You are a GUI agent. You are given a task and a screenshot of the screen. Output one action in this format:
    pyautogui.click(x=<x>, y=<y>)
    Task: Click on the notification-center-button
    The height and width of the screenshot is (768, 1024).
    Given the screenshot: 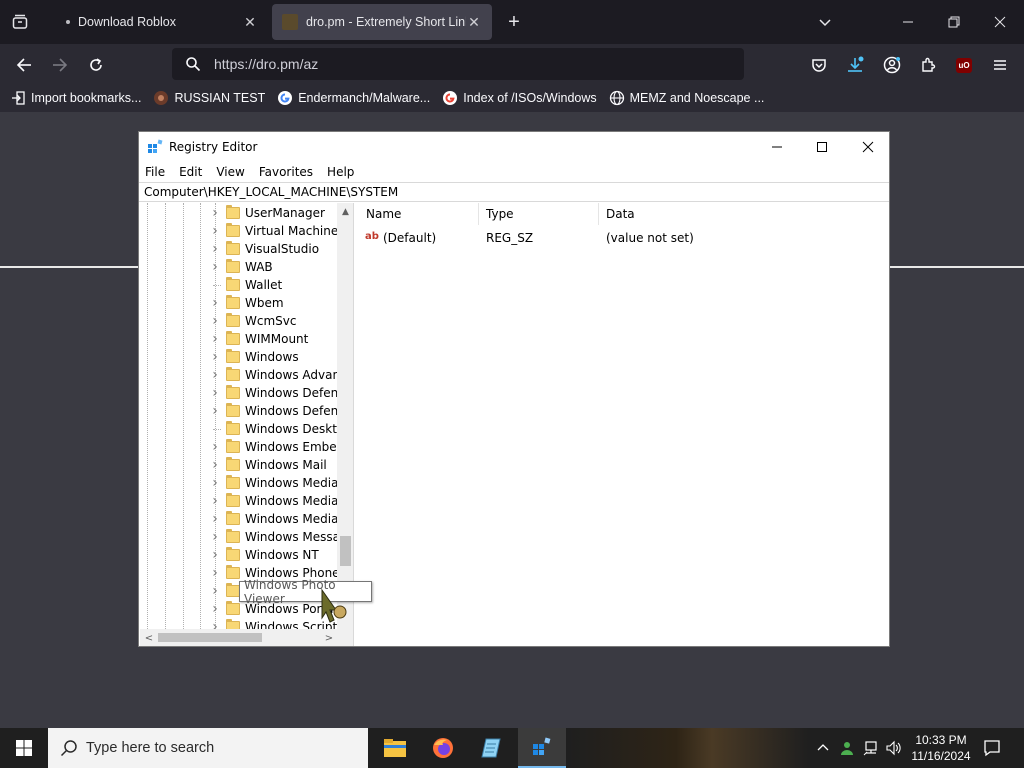 What is the action you would take?
    pyautogui.click(x=992, y=748)
    